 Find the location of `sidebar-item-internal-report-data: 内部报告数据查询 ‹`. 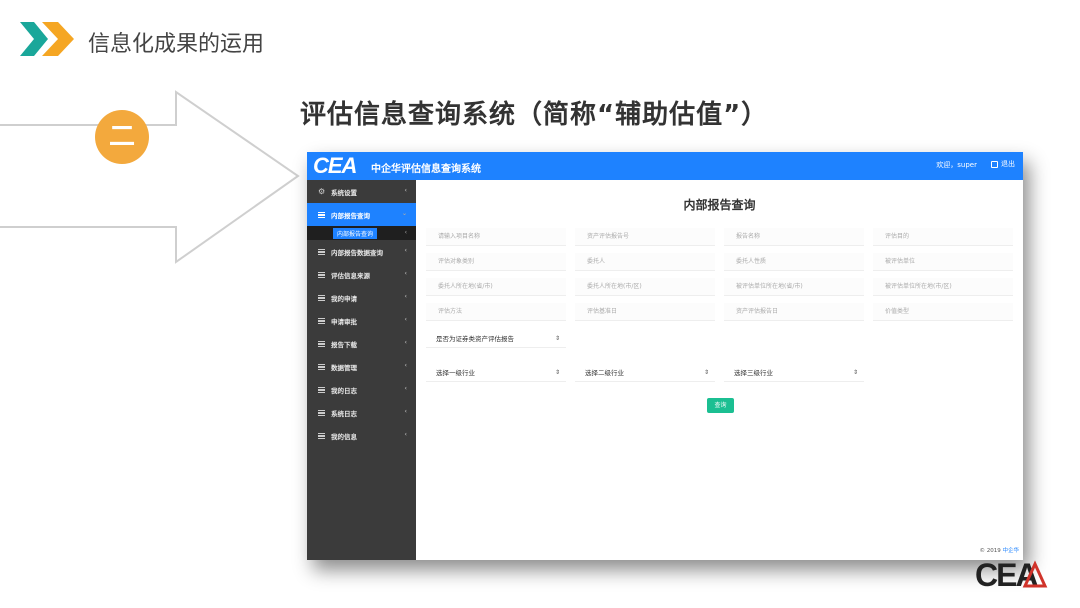

sidebar-item-internal-report-data: 内部报告数据查询 ‹ is located at coordinates (361, 251).